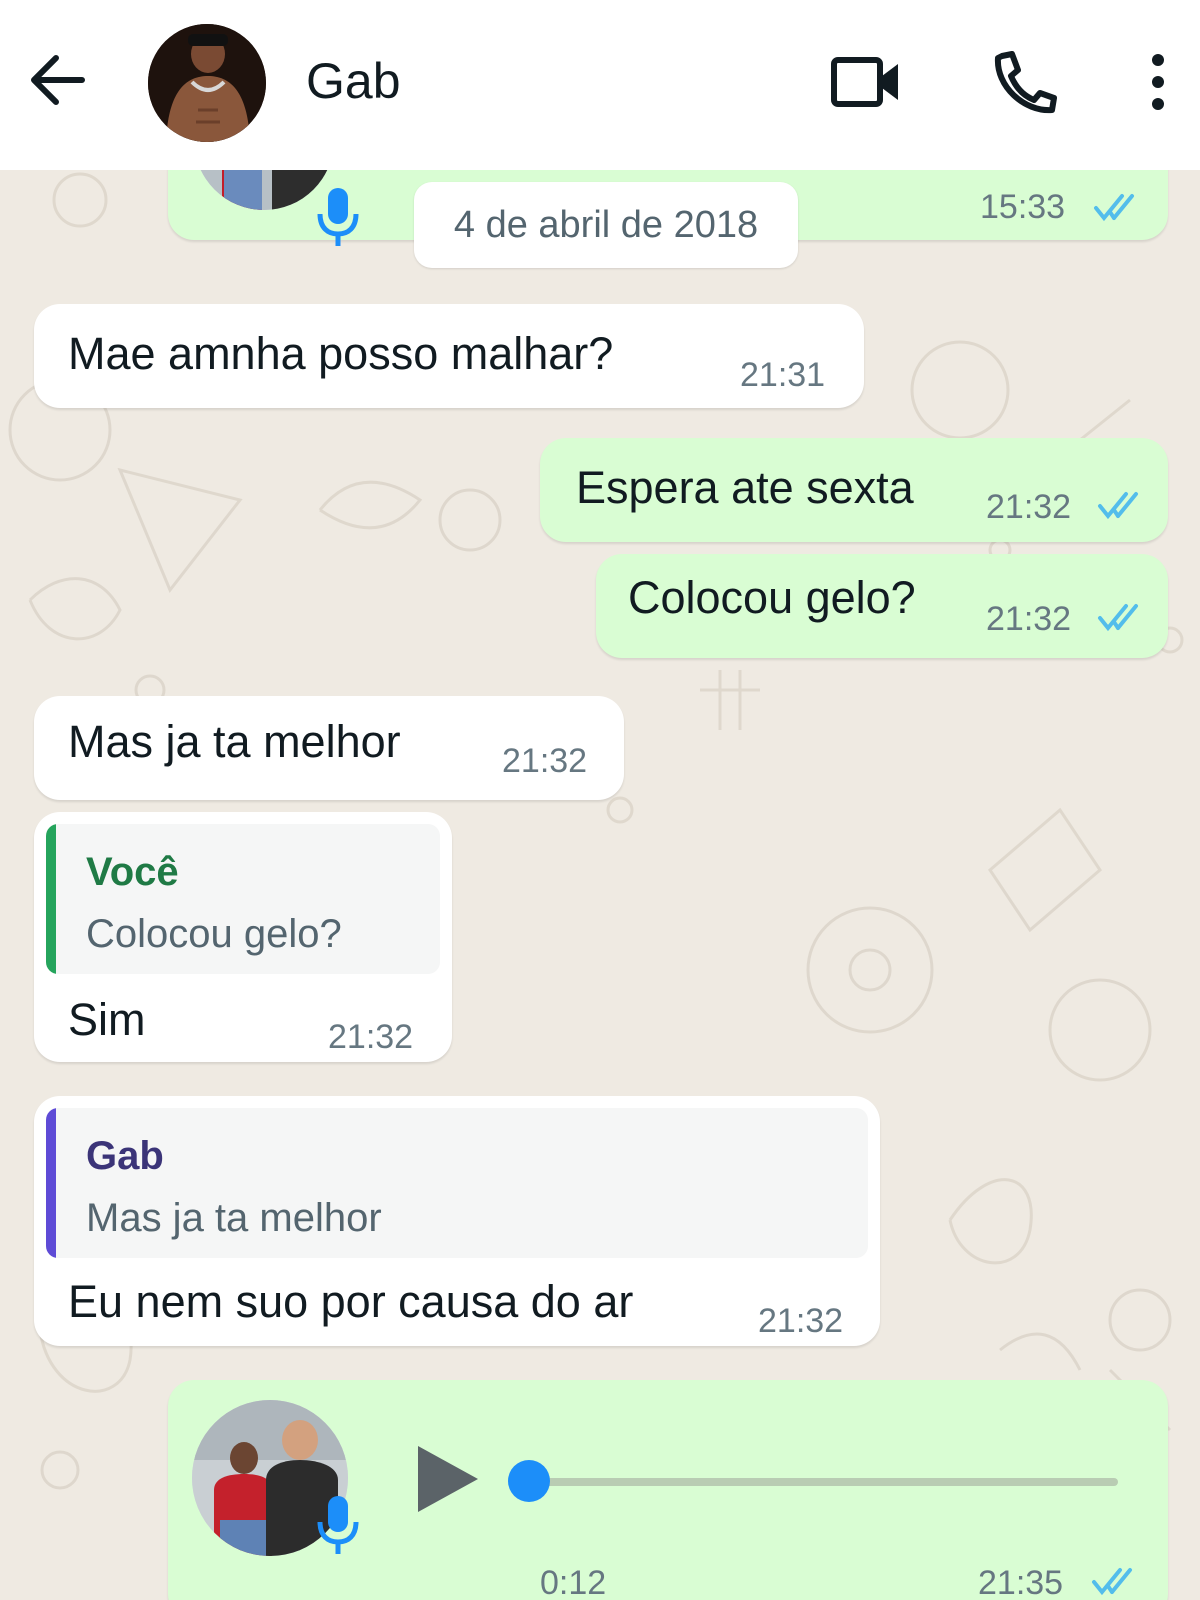  I want to click on message-text: Eu nem suo por causa do ar, so click(351, 1301).